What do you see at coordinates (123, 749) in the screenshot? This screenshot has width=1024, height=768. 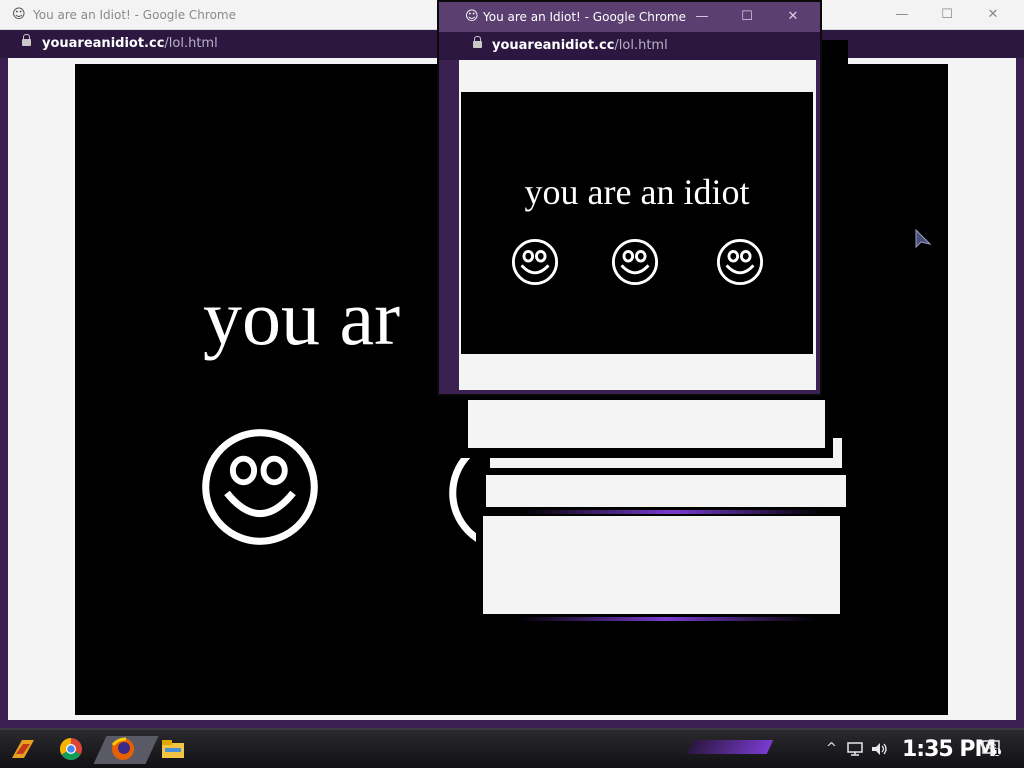 I see `firefox-icon` at bounding box center [123, 749].